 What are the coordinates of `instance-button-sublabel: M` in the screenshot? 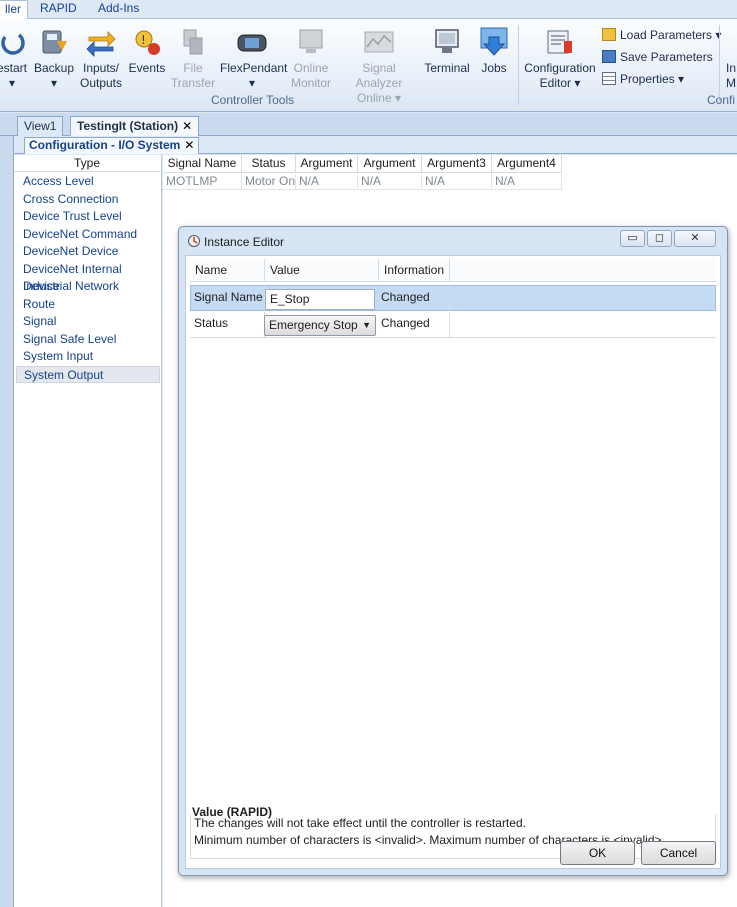 It's located at (731, 83).